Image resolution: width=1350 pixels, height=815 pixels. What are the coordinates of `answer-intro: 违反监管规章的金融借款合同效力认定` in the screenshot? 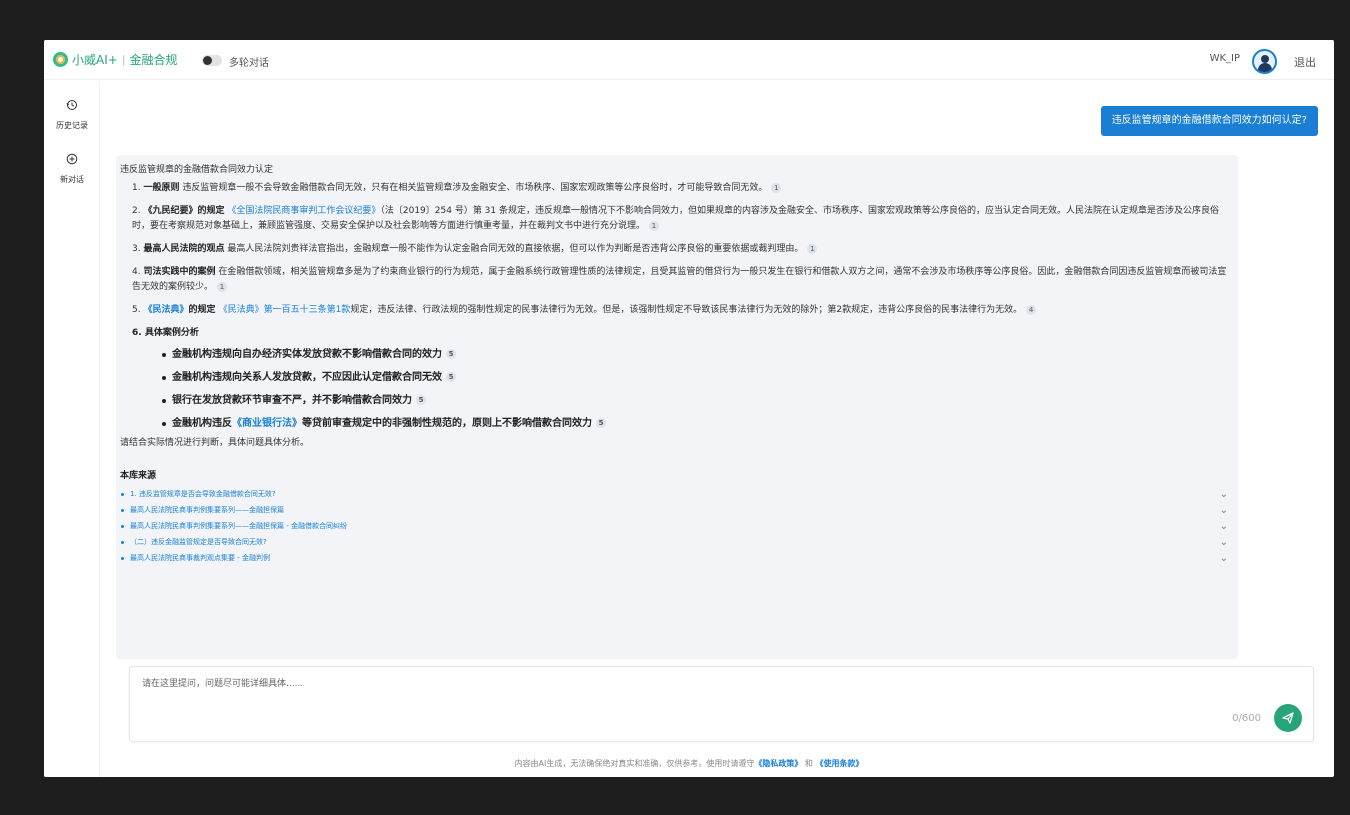 It's located at (197, 170).